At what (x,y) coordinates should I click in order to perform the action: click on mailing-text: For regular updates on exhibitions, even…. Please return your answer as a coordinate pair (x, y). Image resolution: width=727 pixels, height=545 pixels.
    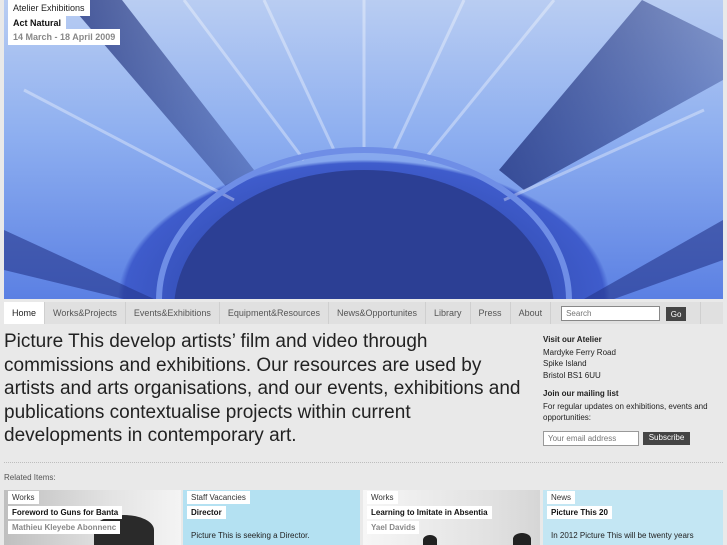
    Looking at the image, I should click on (625, 412).